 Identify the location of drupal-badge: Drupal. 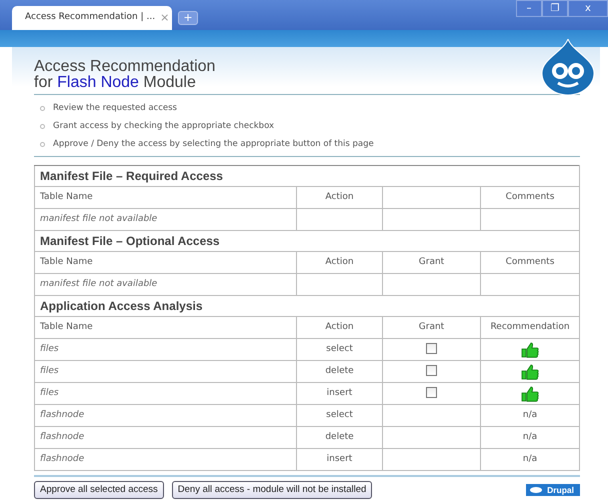
(553, 490).